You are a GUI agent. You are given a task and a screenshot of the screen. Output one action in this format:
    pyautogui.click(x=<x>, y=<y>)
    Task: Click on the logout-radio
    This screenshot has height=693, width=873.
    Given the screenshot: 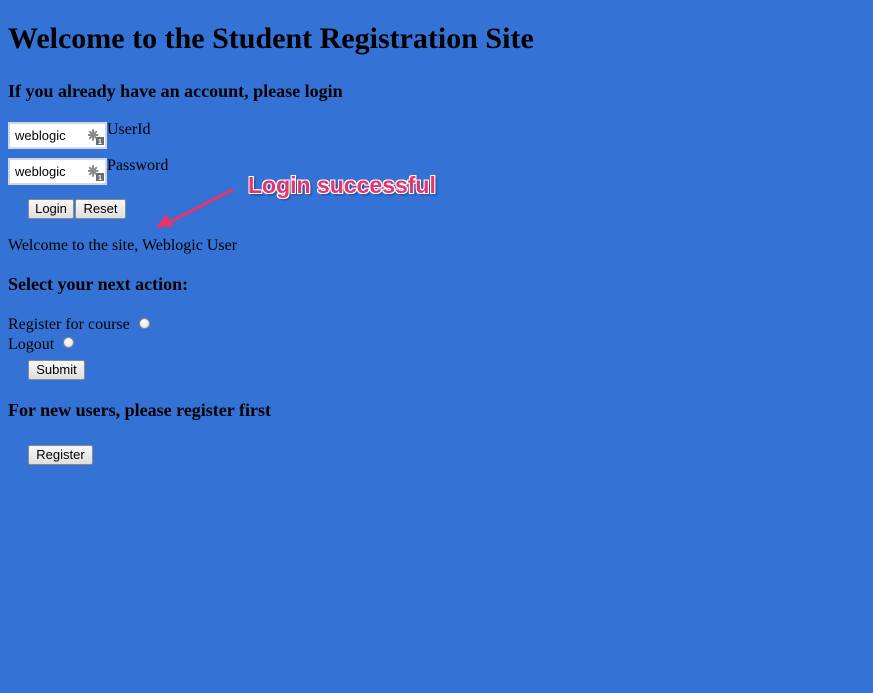 What is the action you would take?
    pyautogui.click(x=68, y=342)
    